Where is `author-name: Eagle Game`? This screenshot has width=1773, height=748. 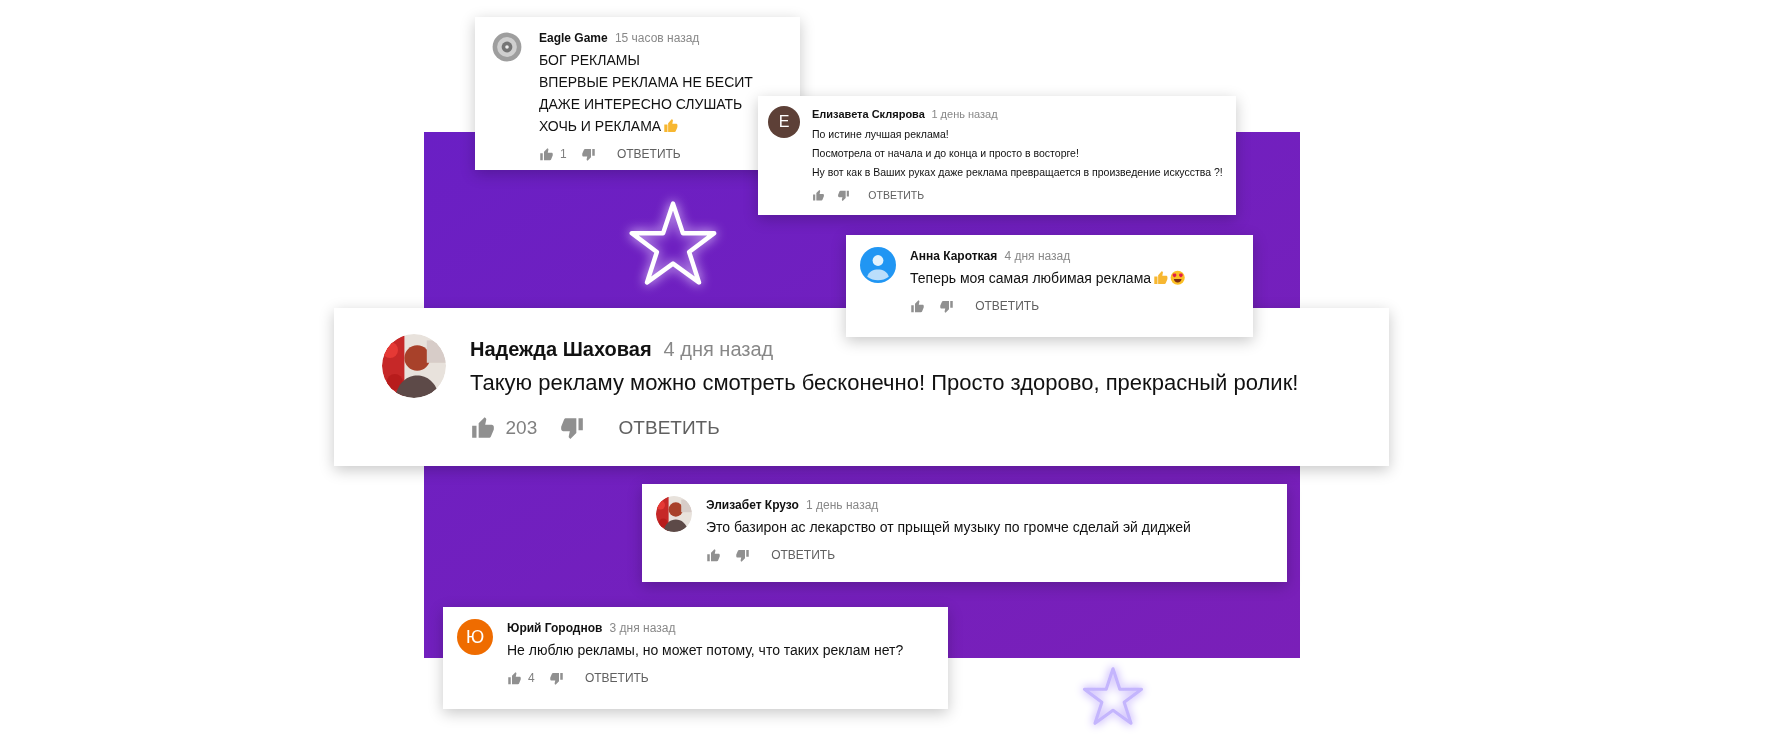 author-name: Eagle Game is located at coordinates (573, 38).